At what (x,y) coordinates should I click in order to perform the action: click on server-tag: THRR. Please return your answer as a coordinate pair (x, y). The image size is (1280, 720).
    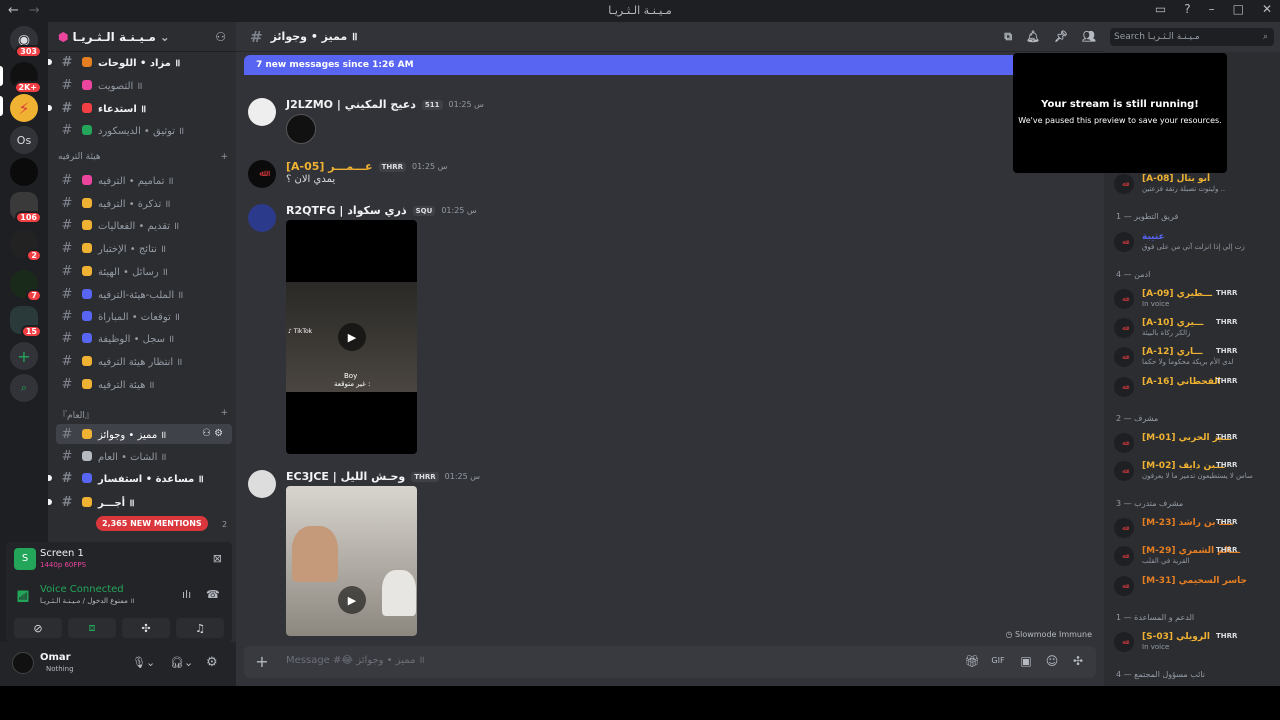
    Looking at the image, I should click on (1227, 465).